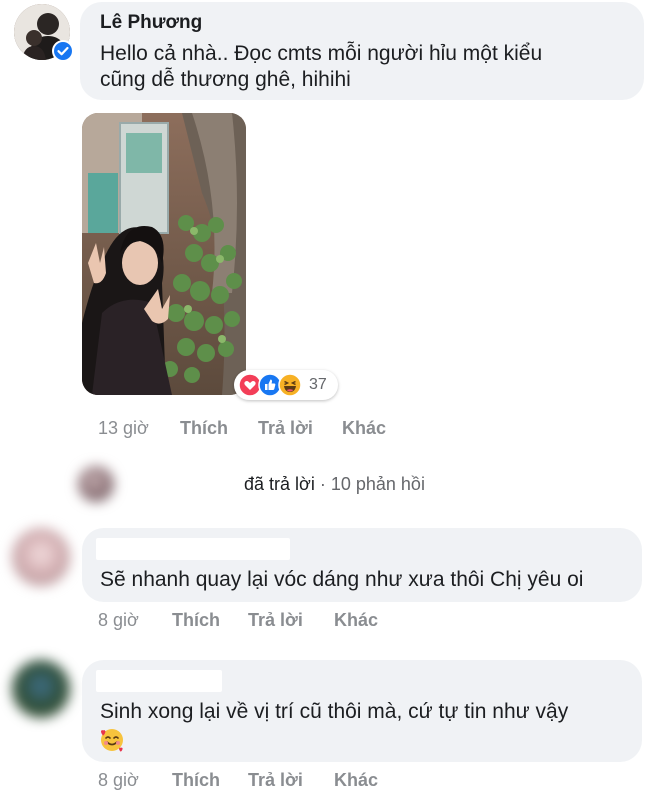 The height and width of the screenshot is (798, 660). Describe the element at coordinates (318, 384) in the screenshot. I see `reaction-count: 37` at that location.